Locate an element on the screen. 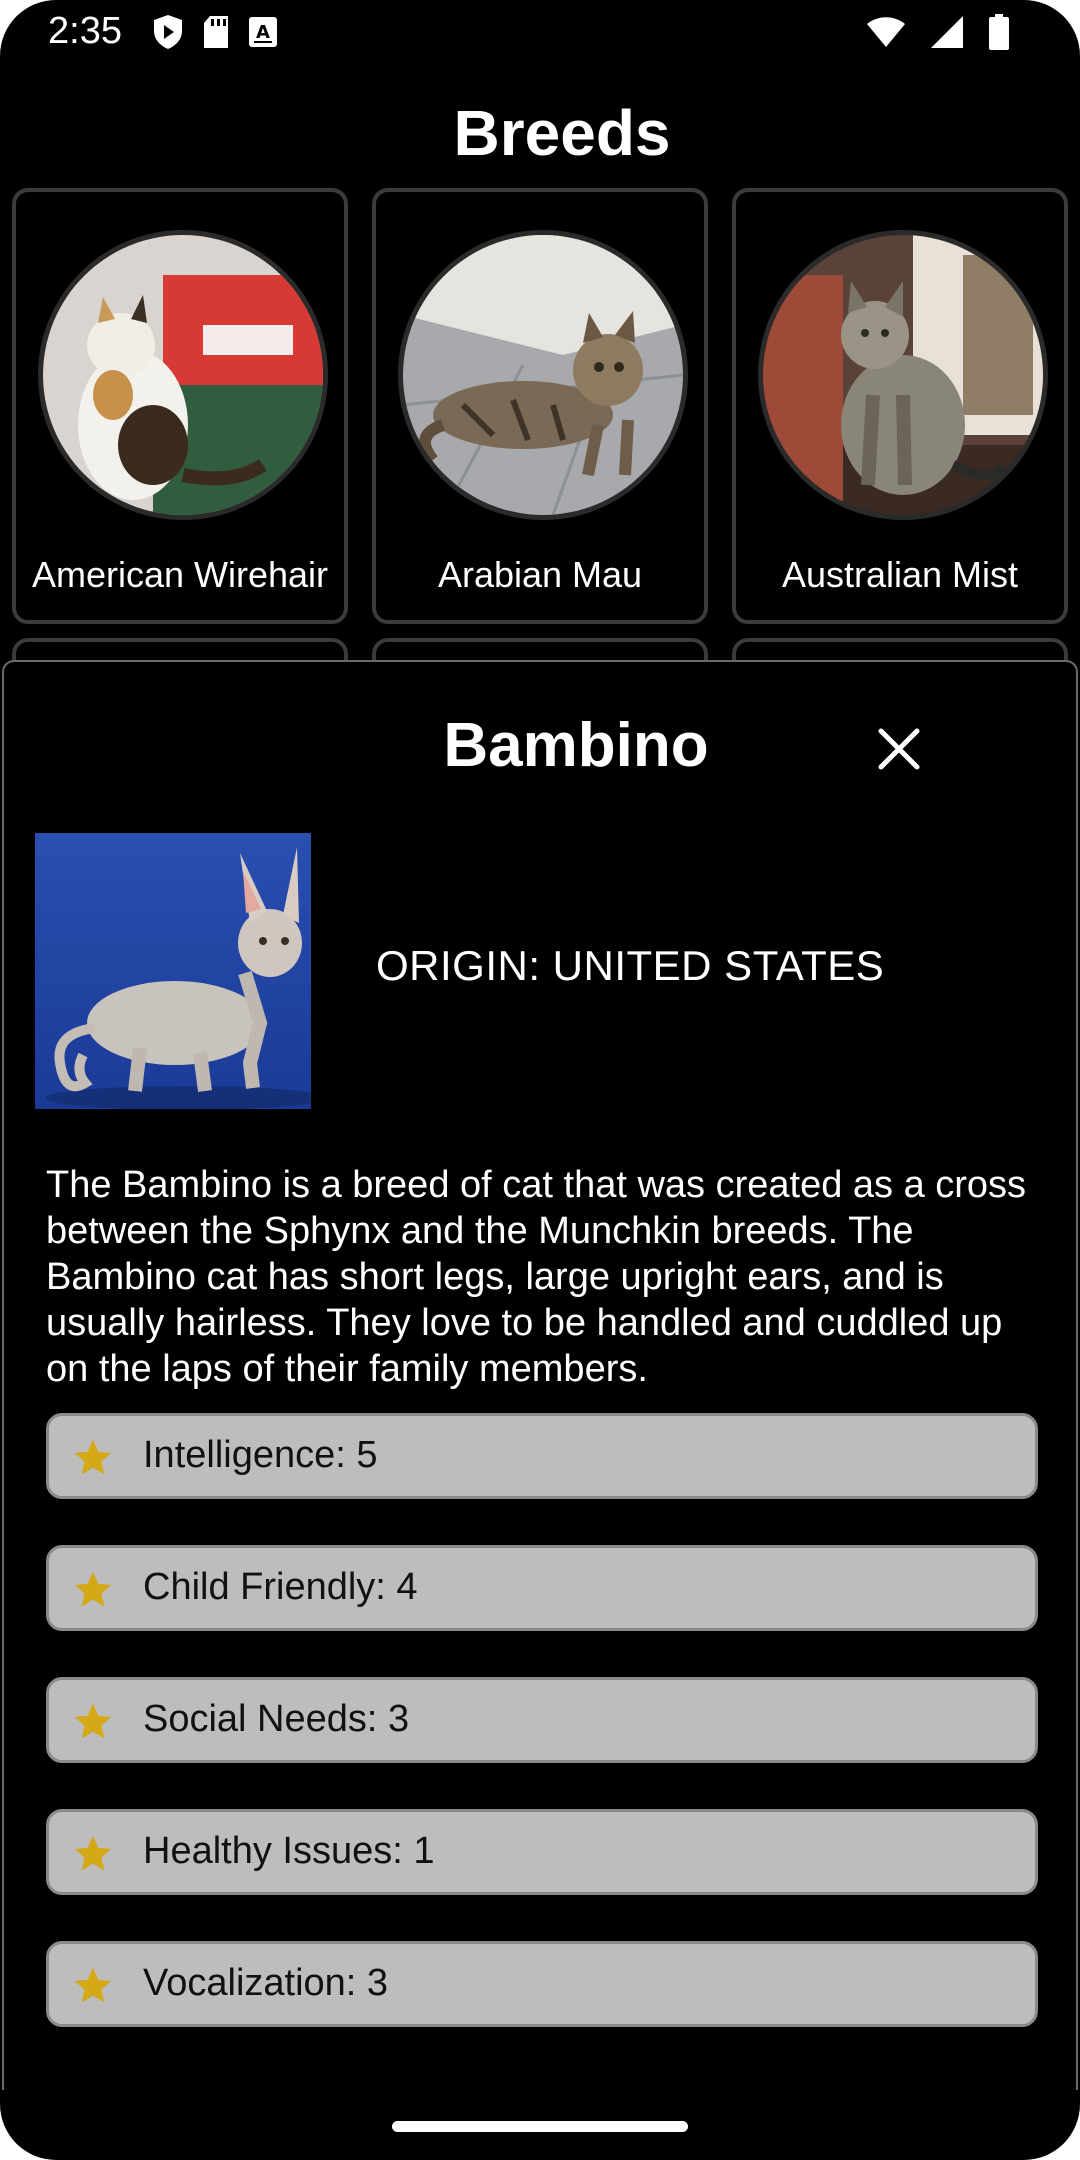  breed-name: Australian Mist is located at coordinates (900, 574).